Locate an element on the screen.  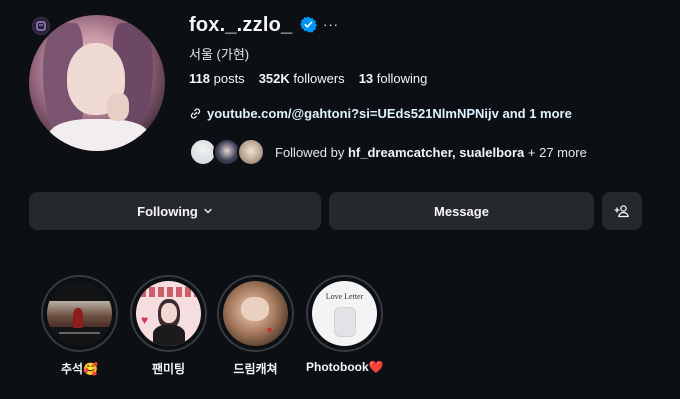
avatar-shirt is located at coordinates (99, 135).